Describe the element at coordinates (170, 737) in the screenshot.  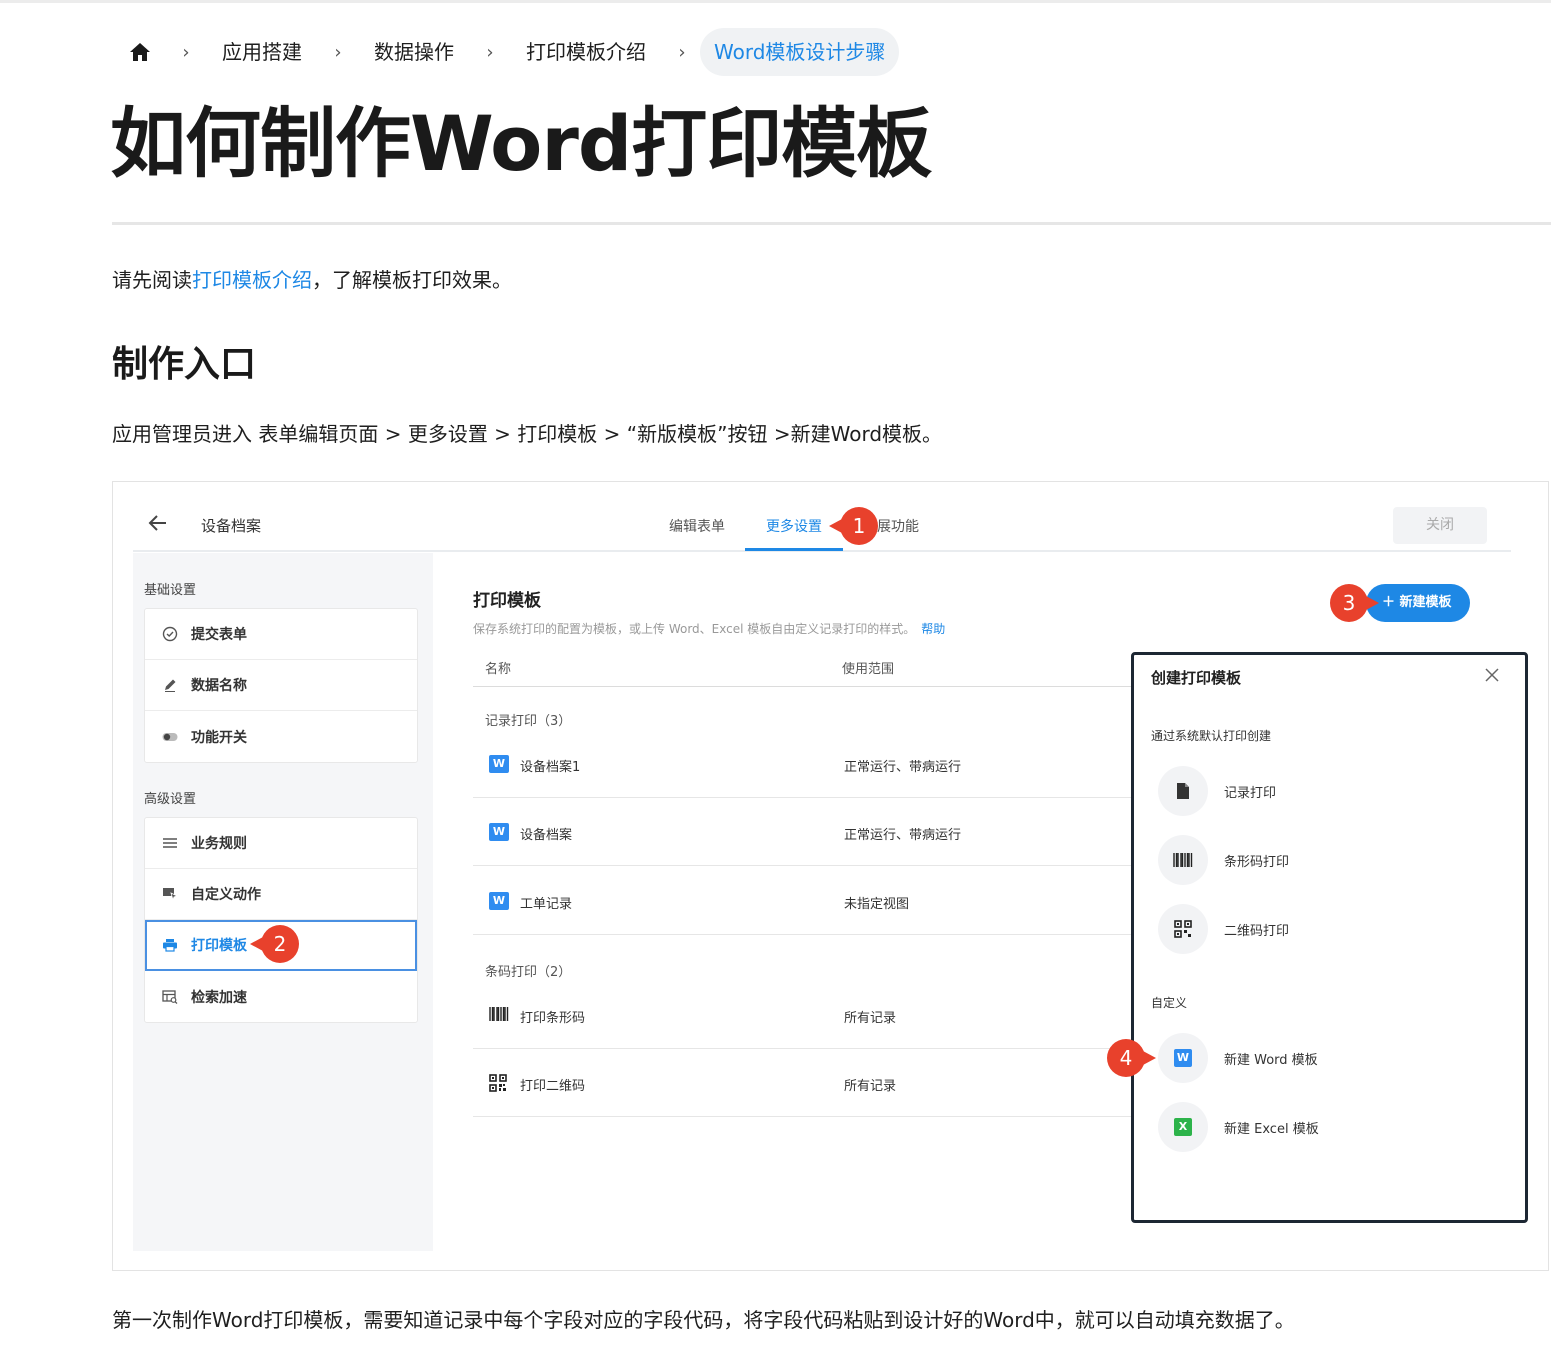
I see `toggle-icon` at that location.